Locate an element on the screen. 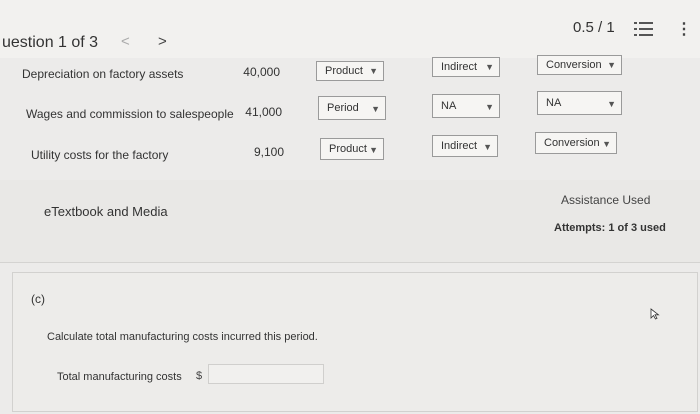  next-question-button: > is located at coordinates (162, 41).